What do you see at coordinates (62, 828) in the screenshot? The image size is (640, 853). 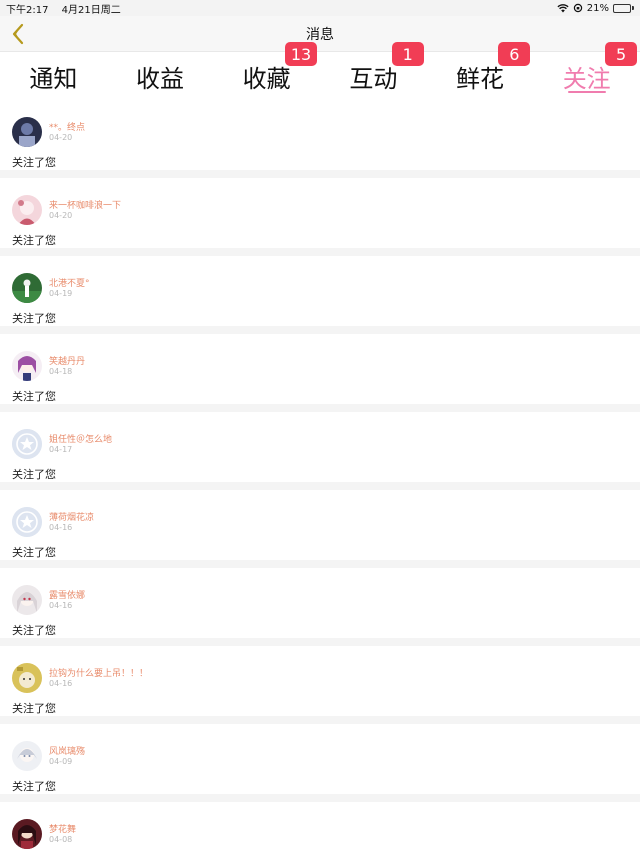 I see `user-name: 梦花舞` at bounding box center [62, 828].